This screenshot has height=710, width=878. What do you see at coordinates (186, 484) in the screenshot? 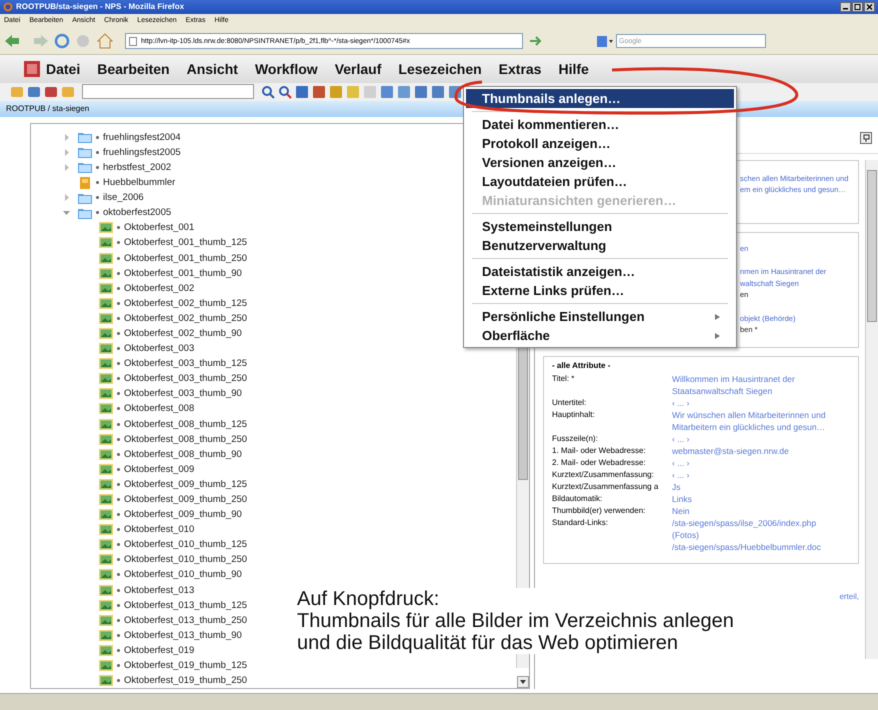
I see `tree-item: Oktoberfest_009_thumb_125` at bounding box center [186, 484].